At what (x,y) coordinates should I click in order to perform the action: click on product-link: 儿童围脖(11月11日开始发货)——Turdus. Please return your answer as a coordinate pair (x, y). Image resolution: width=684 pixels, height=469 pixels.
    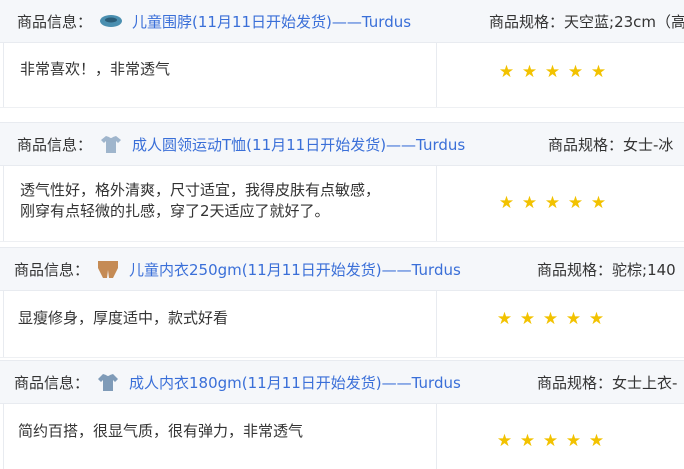
    Looking at the image, I should click on (271, 21).